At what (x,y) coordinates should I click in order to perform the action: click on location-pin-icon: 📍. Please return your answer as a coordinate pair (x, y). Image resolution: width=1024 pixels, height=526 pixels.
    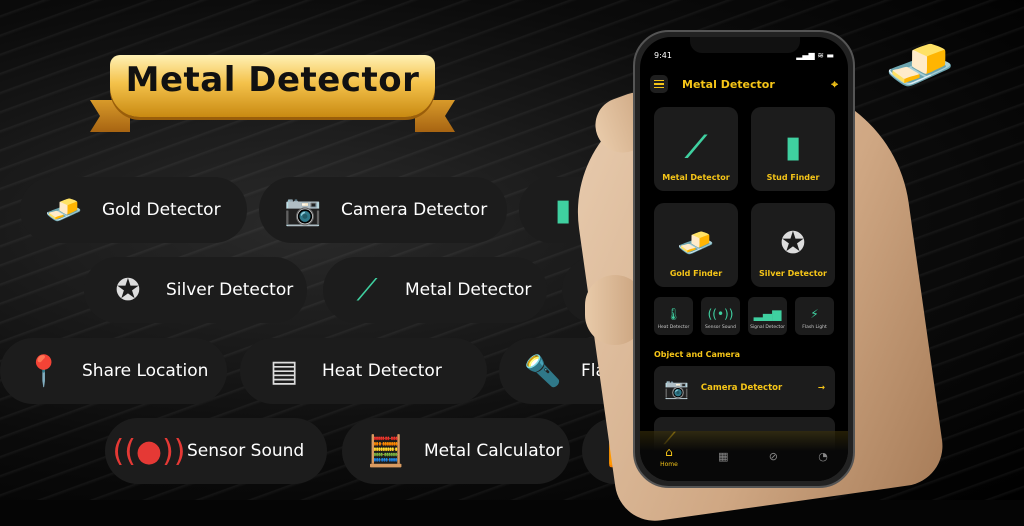
    Looking at the image, I should click on (44, 371).